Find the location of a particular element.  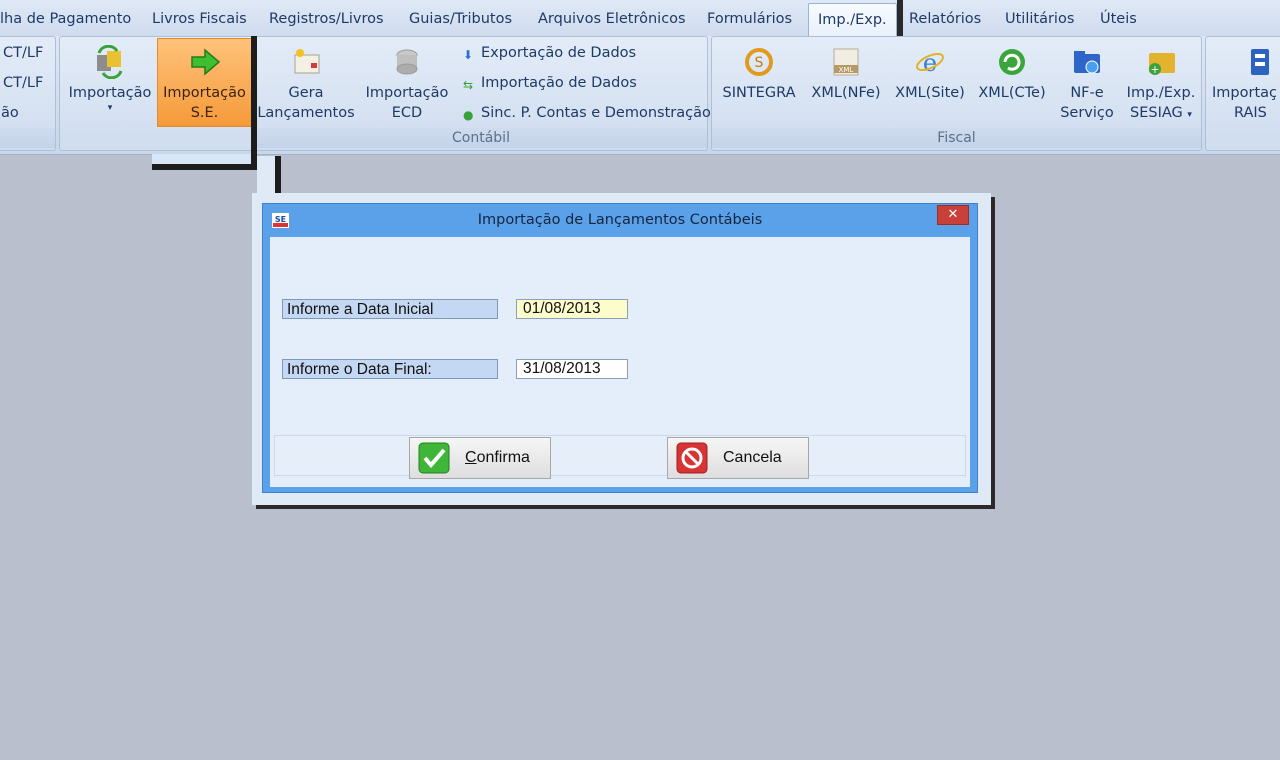

folder-add-icon: + is located at coordinates (1162, 64).